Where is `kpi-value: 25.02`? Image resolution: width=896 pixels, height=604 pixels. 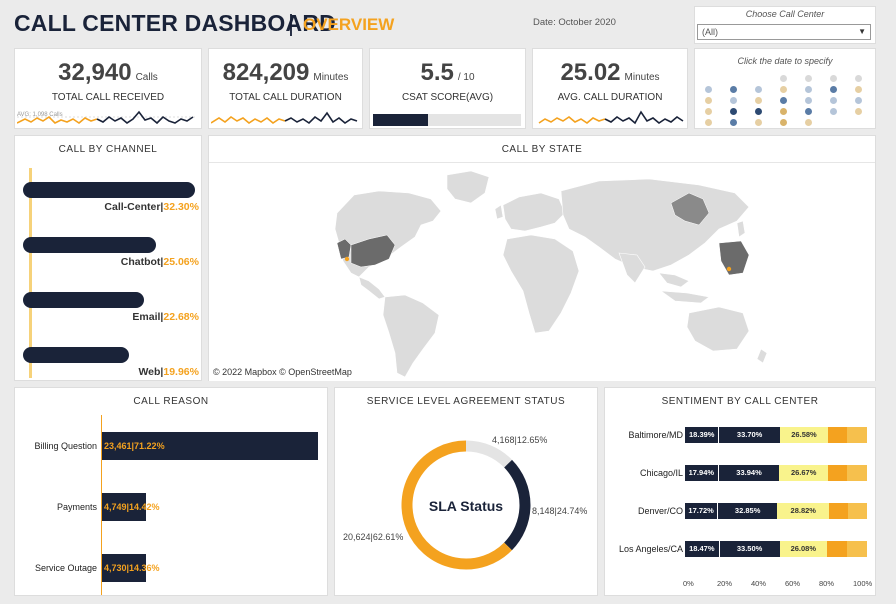
kpi-value: 25.02 is located at coordinates (590, 72).